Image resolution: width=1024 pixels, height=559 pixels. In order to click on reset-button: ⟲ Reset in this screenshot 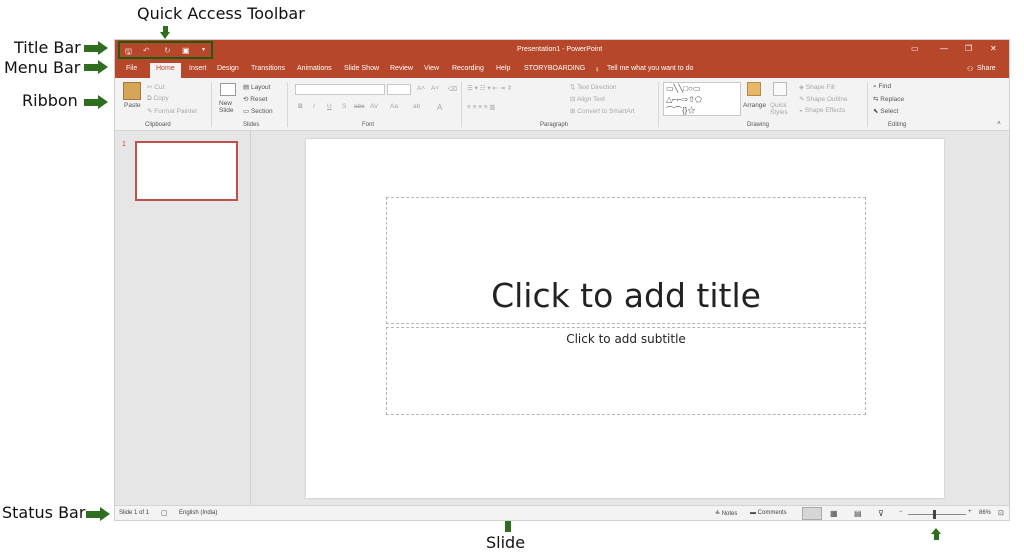, I will do `click(255, 99)`.